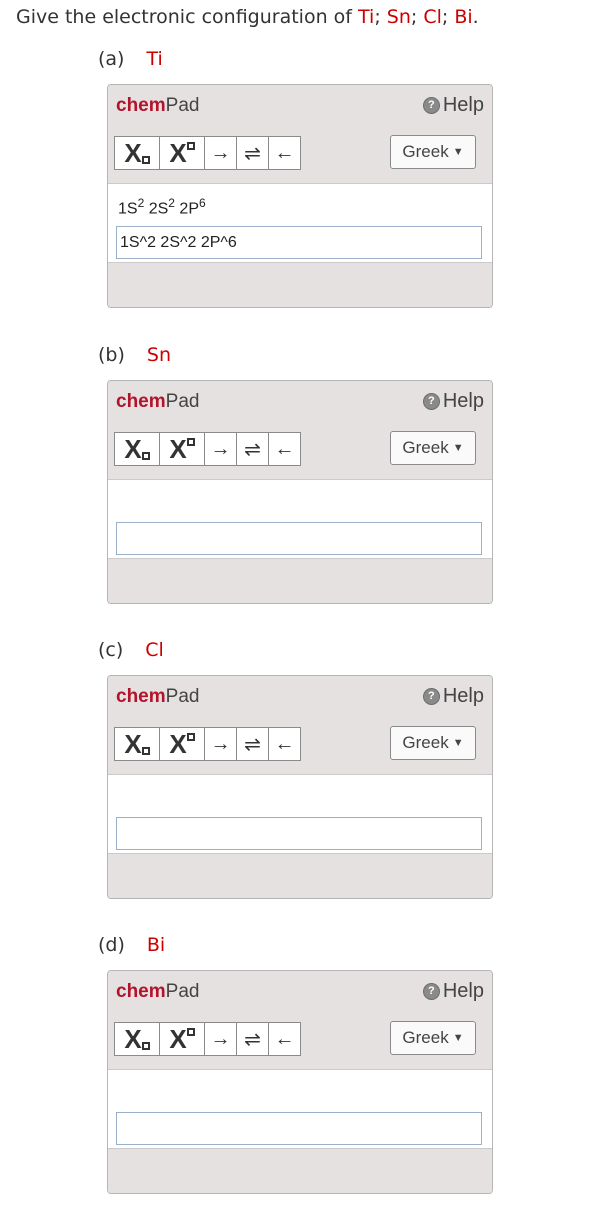 The height and width of the screenshot is (1218, 597). Describe the element at coordinates (111, 59) in the screenshot. I see `part-letter: (a)` at that location.